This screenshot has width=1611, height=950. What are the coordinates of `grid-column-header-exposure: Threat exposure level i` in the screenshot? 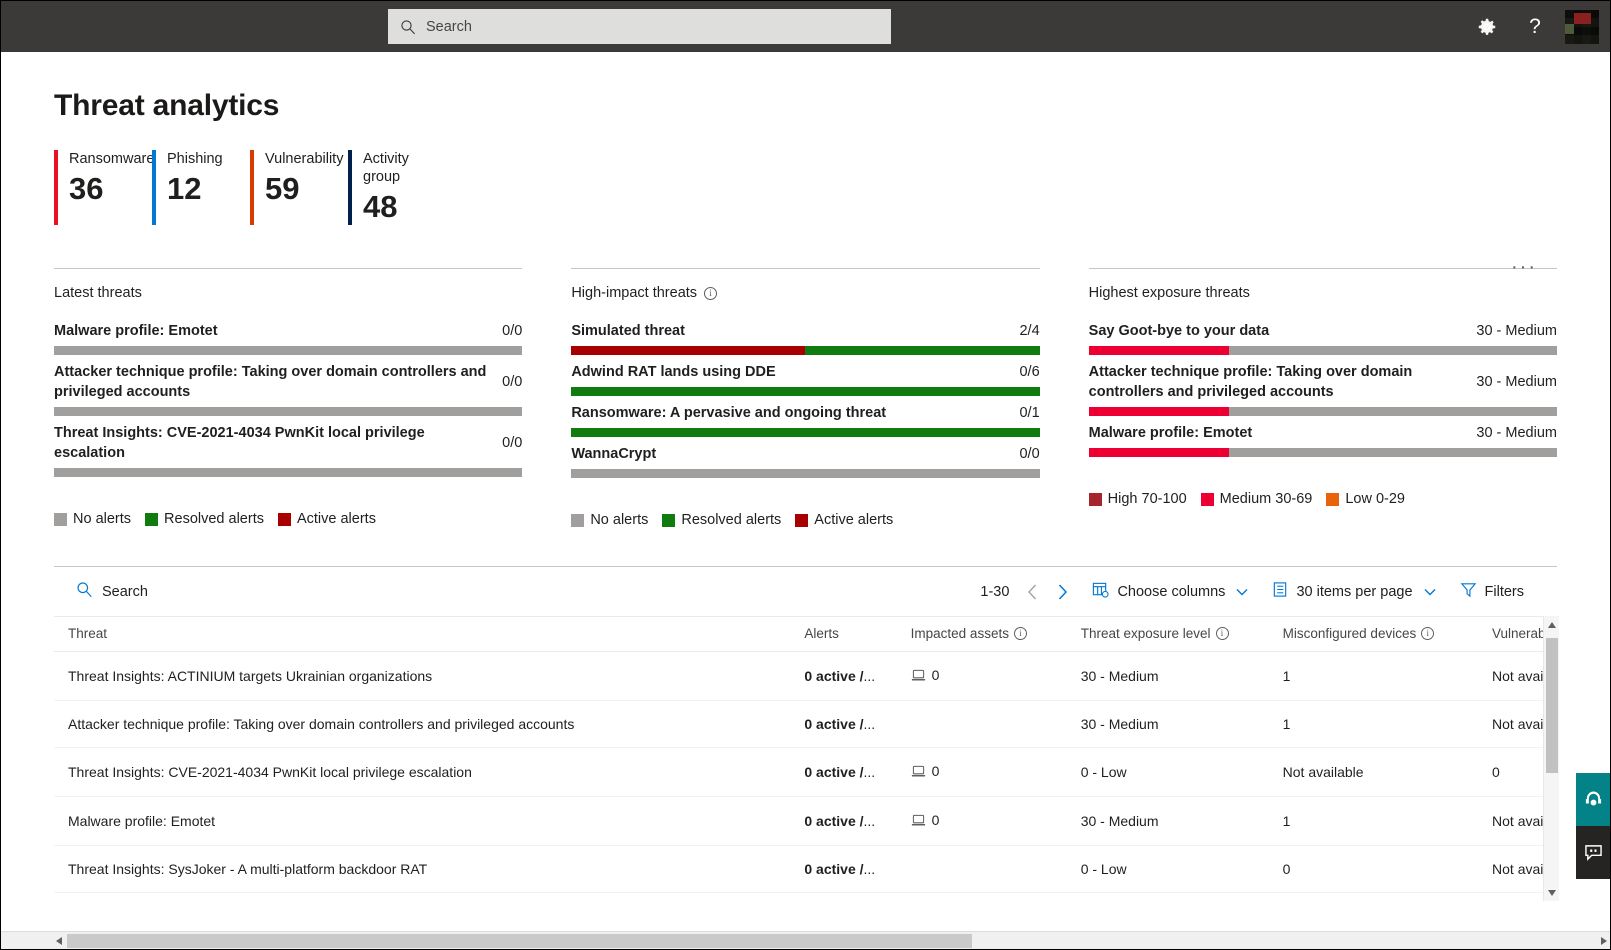 It's located at (1181, 634).